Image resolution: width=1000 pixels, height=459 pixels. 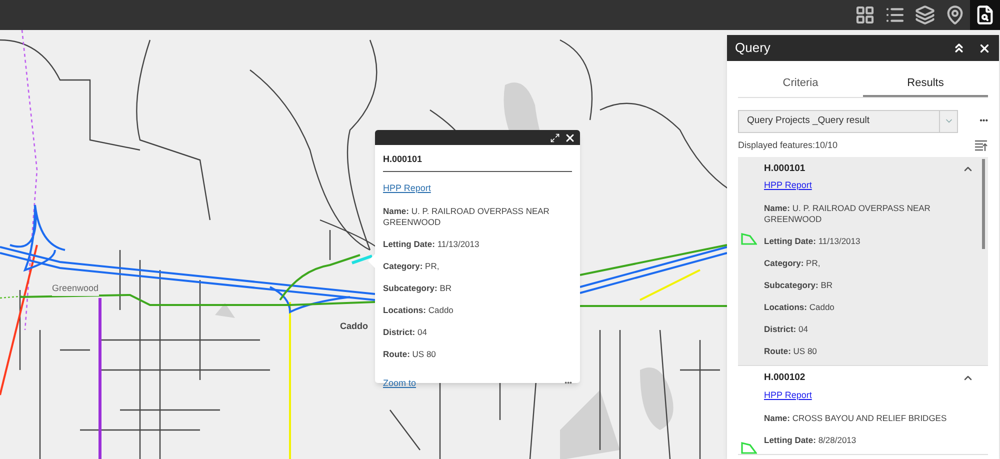 What do you see at coordinates (800, 85) in the screenshot?
I see `panel-tab: Criteria` at bounding box center [800, 85].